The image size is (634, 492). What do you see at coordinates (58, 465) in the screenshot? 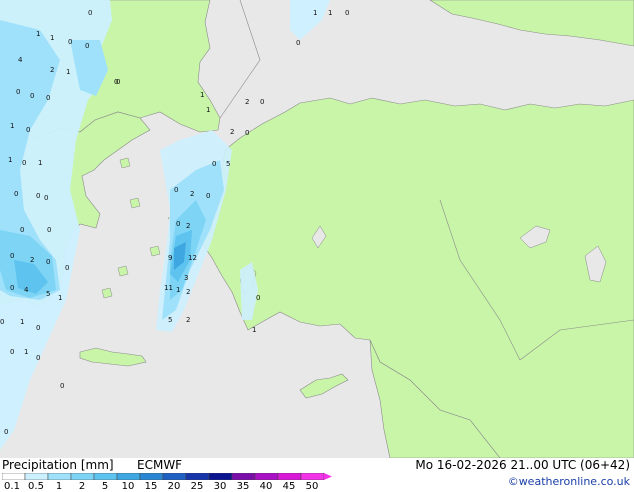
I see `legend-title: Precipitation [mm]` at bounding box center [58, 465].